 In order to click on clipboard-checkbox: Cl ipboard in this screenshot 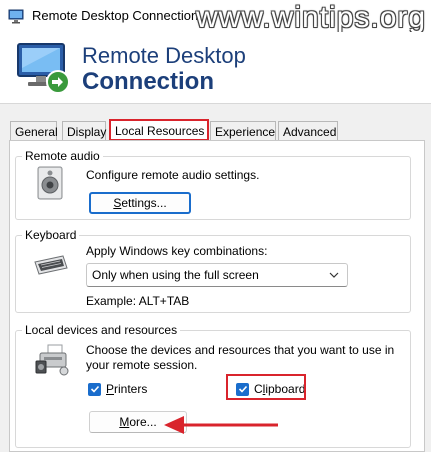, I will do `click(270, 389)`.